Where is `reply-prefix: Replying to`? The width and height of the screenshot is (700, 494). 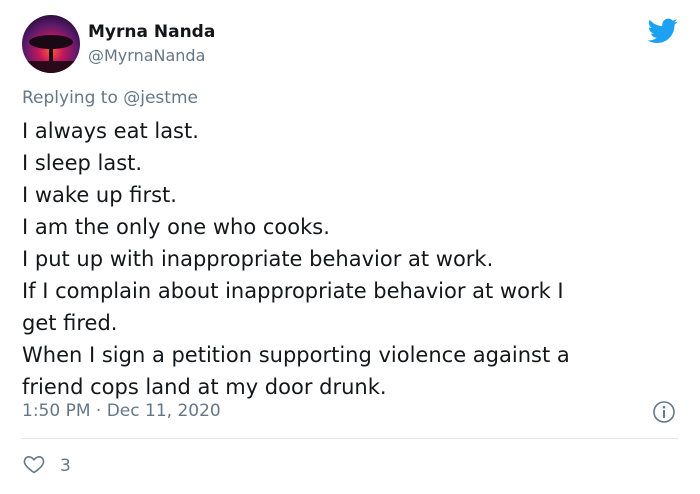 reply-prefix: Replying to is located at coordinates (70, 98).